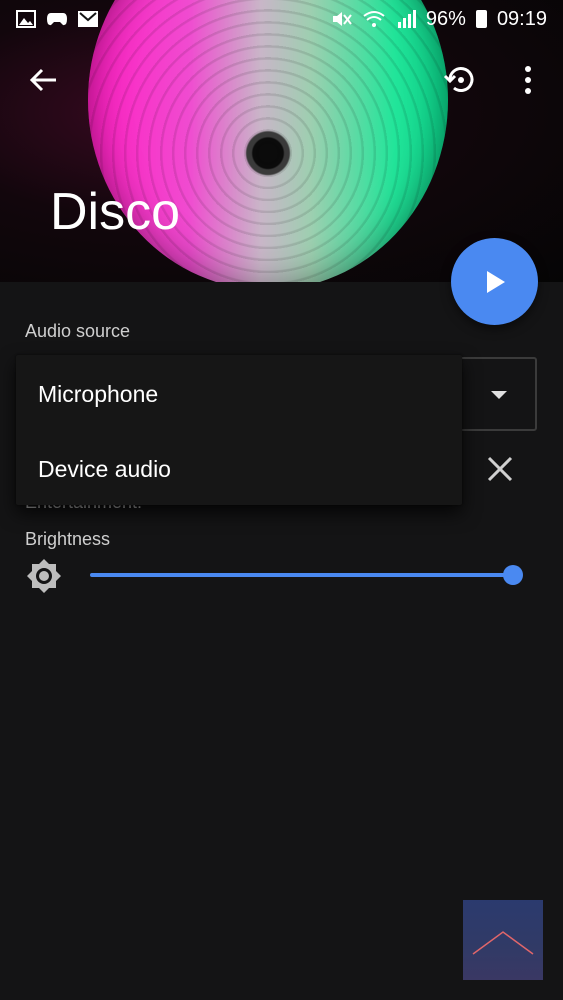 This screenshot has height=1000, width=563. I want to click on more-vert-icon, so click(528, 80).